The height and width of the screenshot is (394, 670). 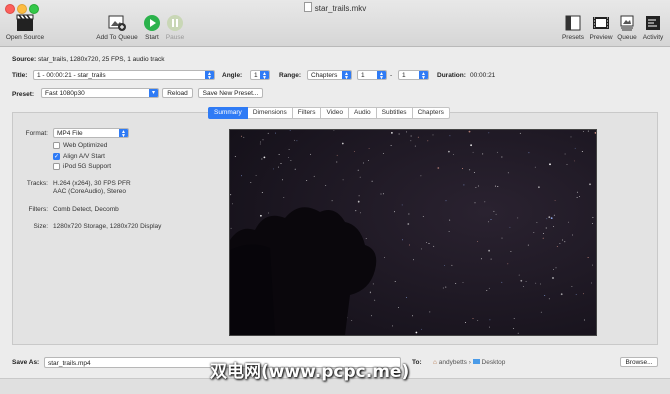 What do you see at coordinates (469, 362) in the screenshot?
I see `destination-path: ⌂ andybetts › Desktop` at bounding box center [469, 362].